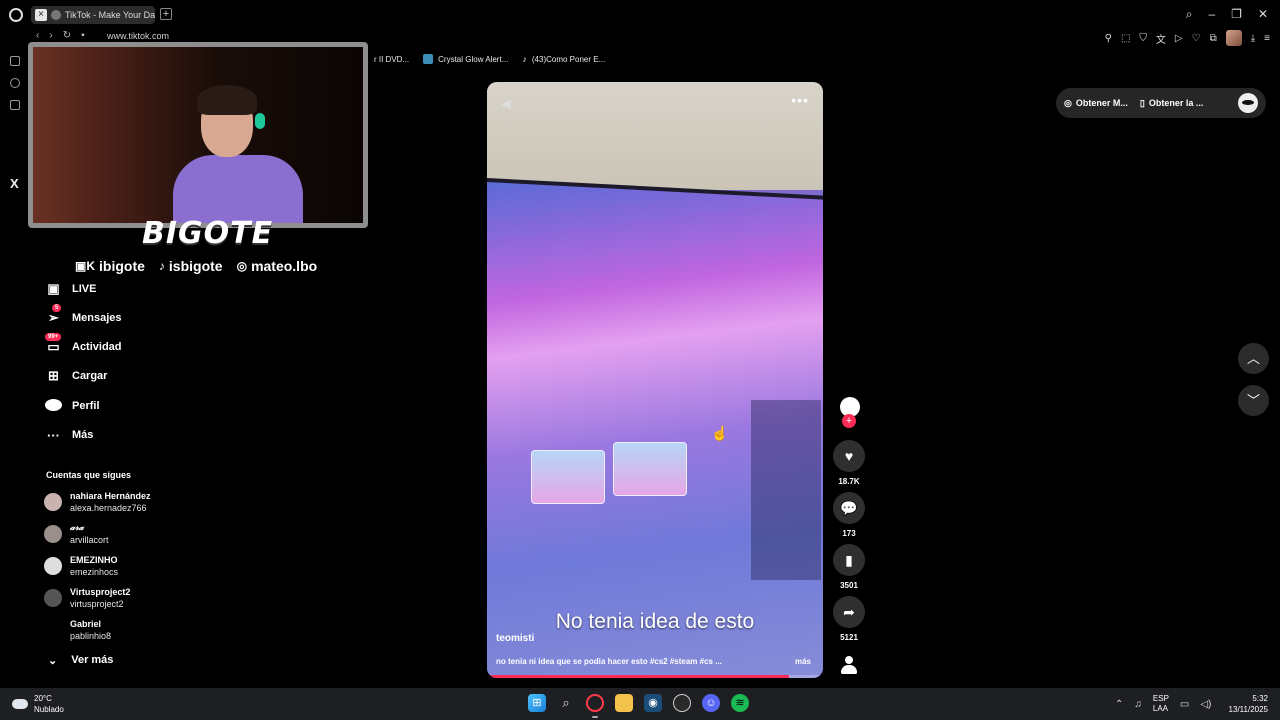 The height and width of the screenshot is (720, 1280). Describe the element at coordinates (80, 660) in the screenshot. I see `see-more-button: ⌄ Ver más` at that location.